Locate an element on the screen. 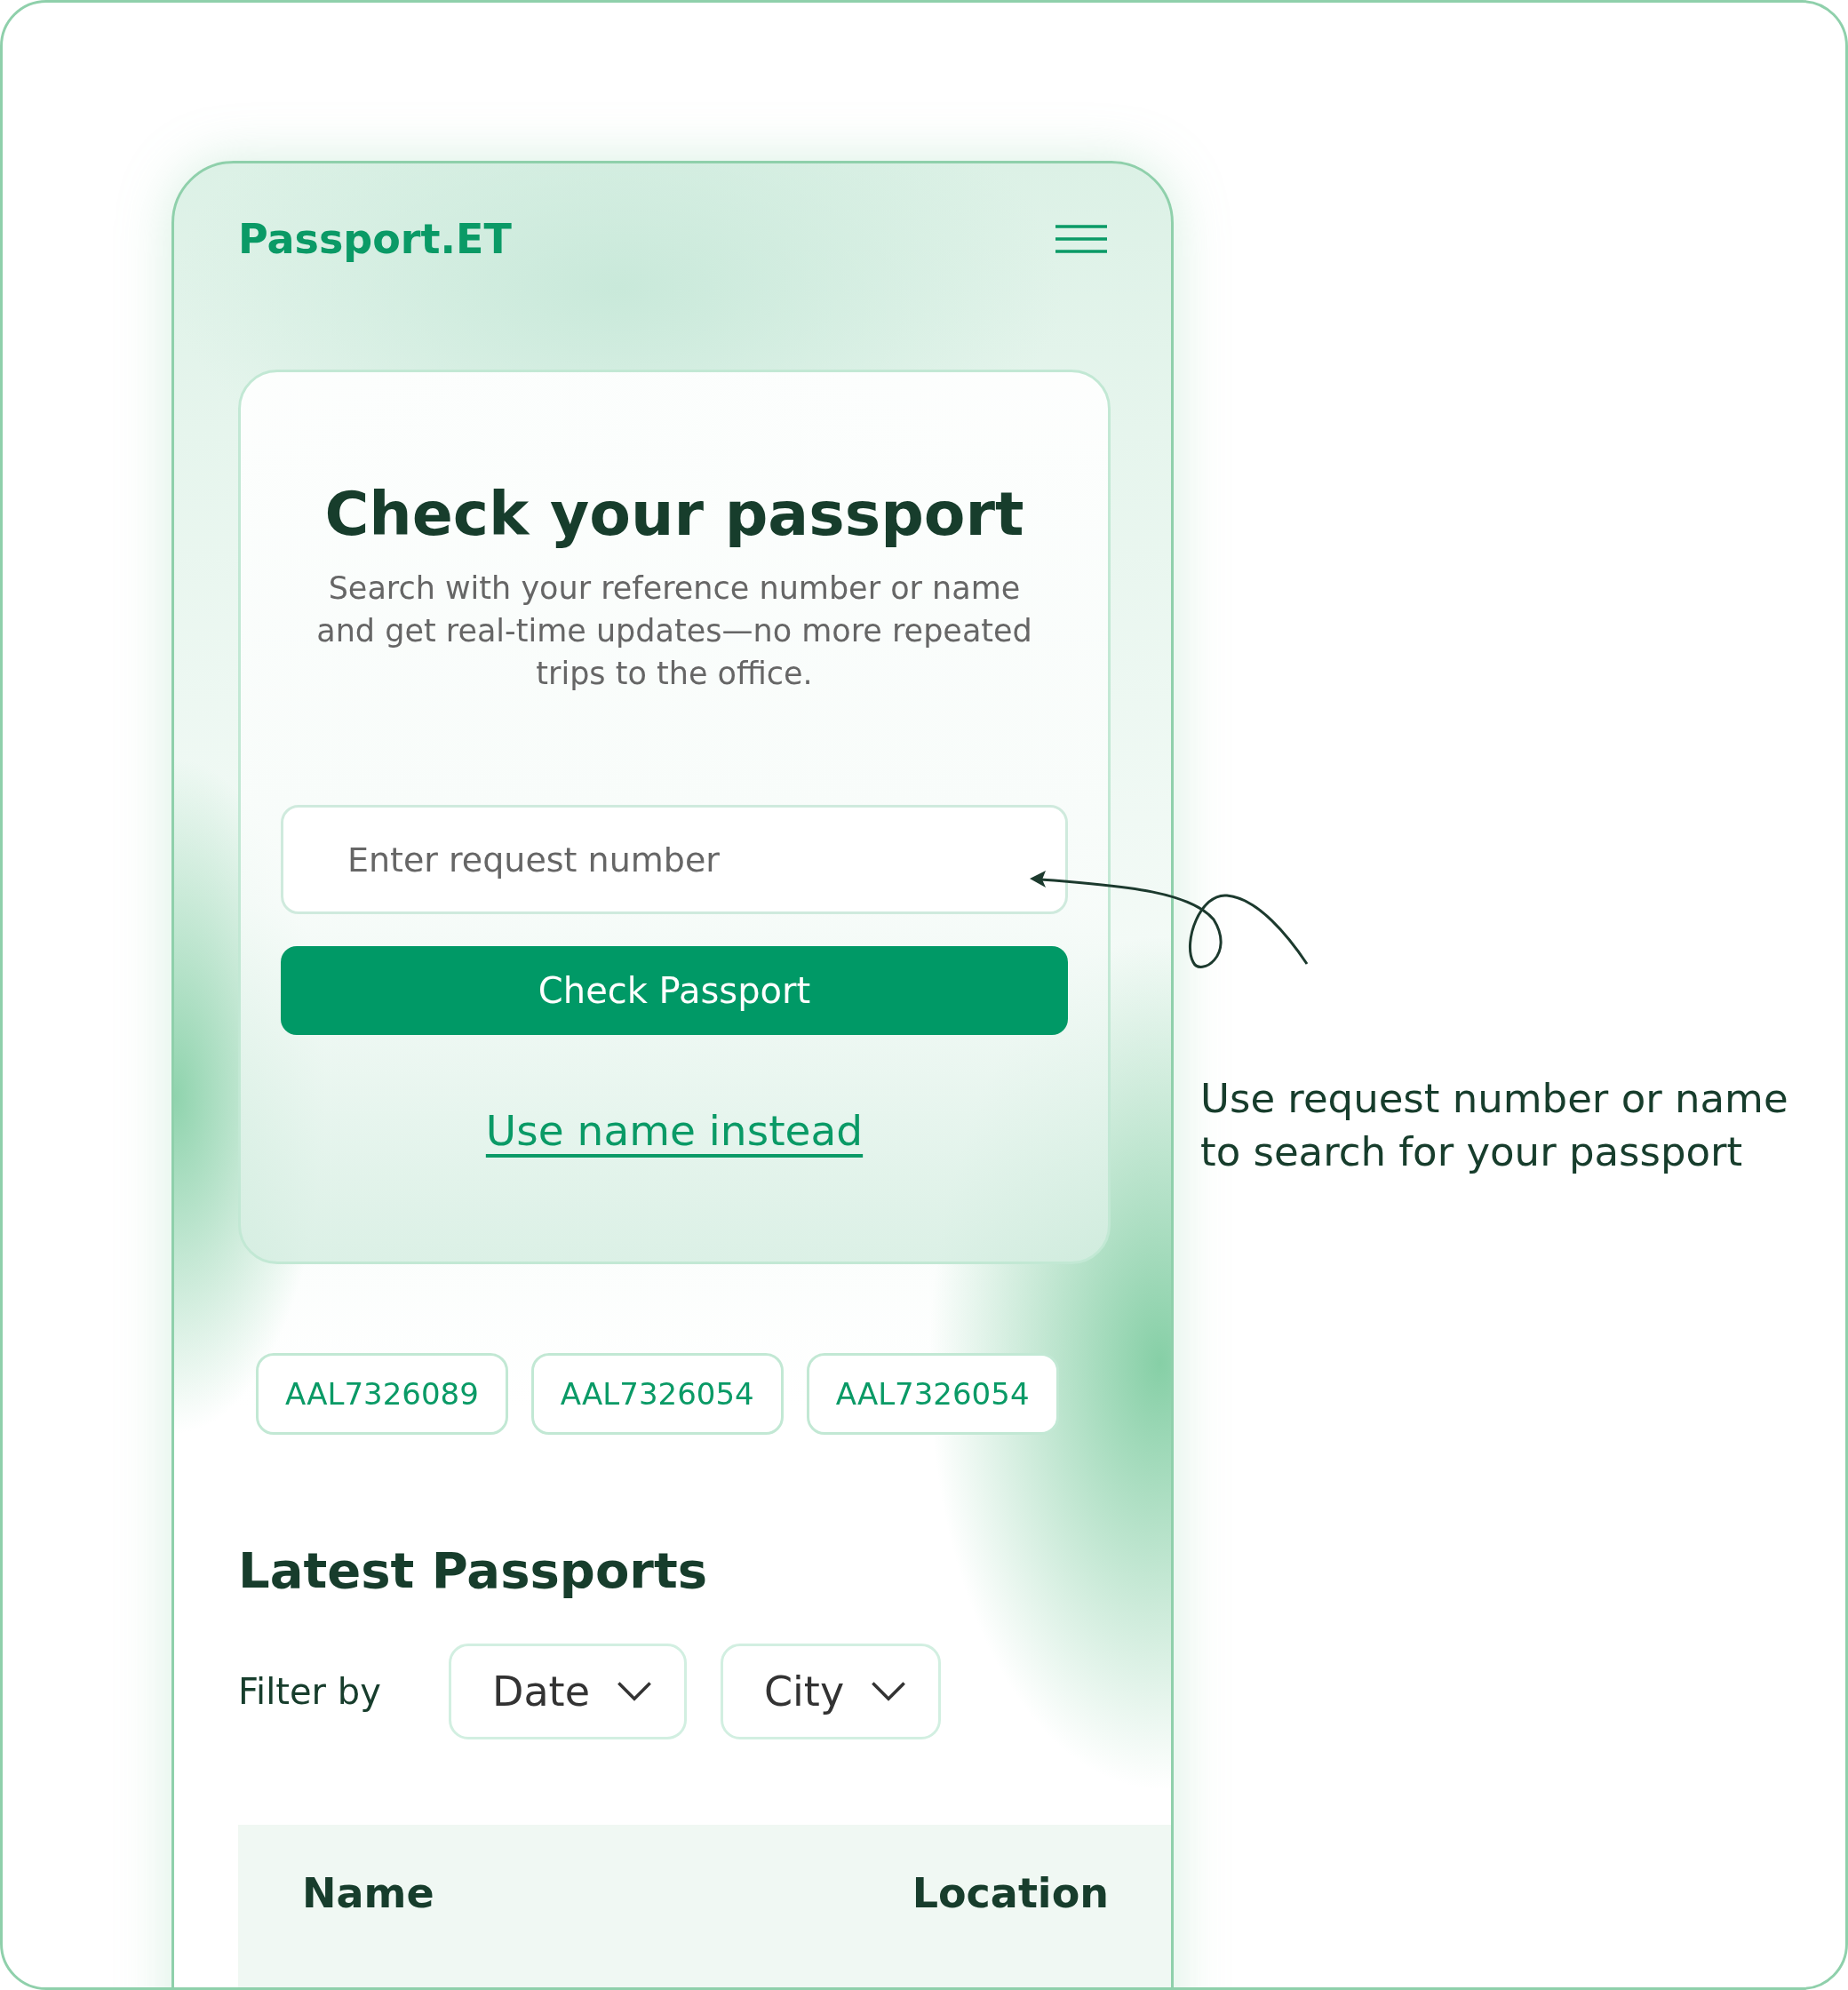  card-description: Search with your reference number or name and get real-time updates—no more repeated trips to the office. is located at coordinates (674, 631).